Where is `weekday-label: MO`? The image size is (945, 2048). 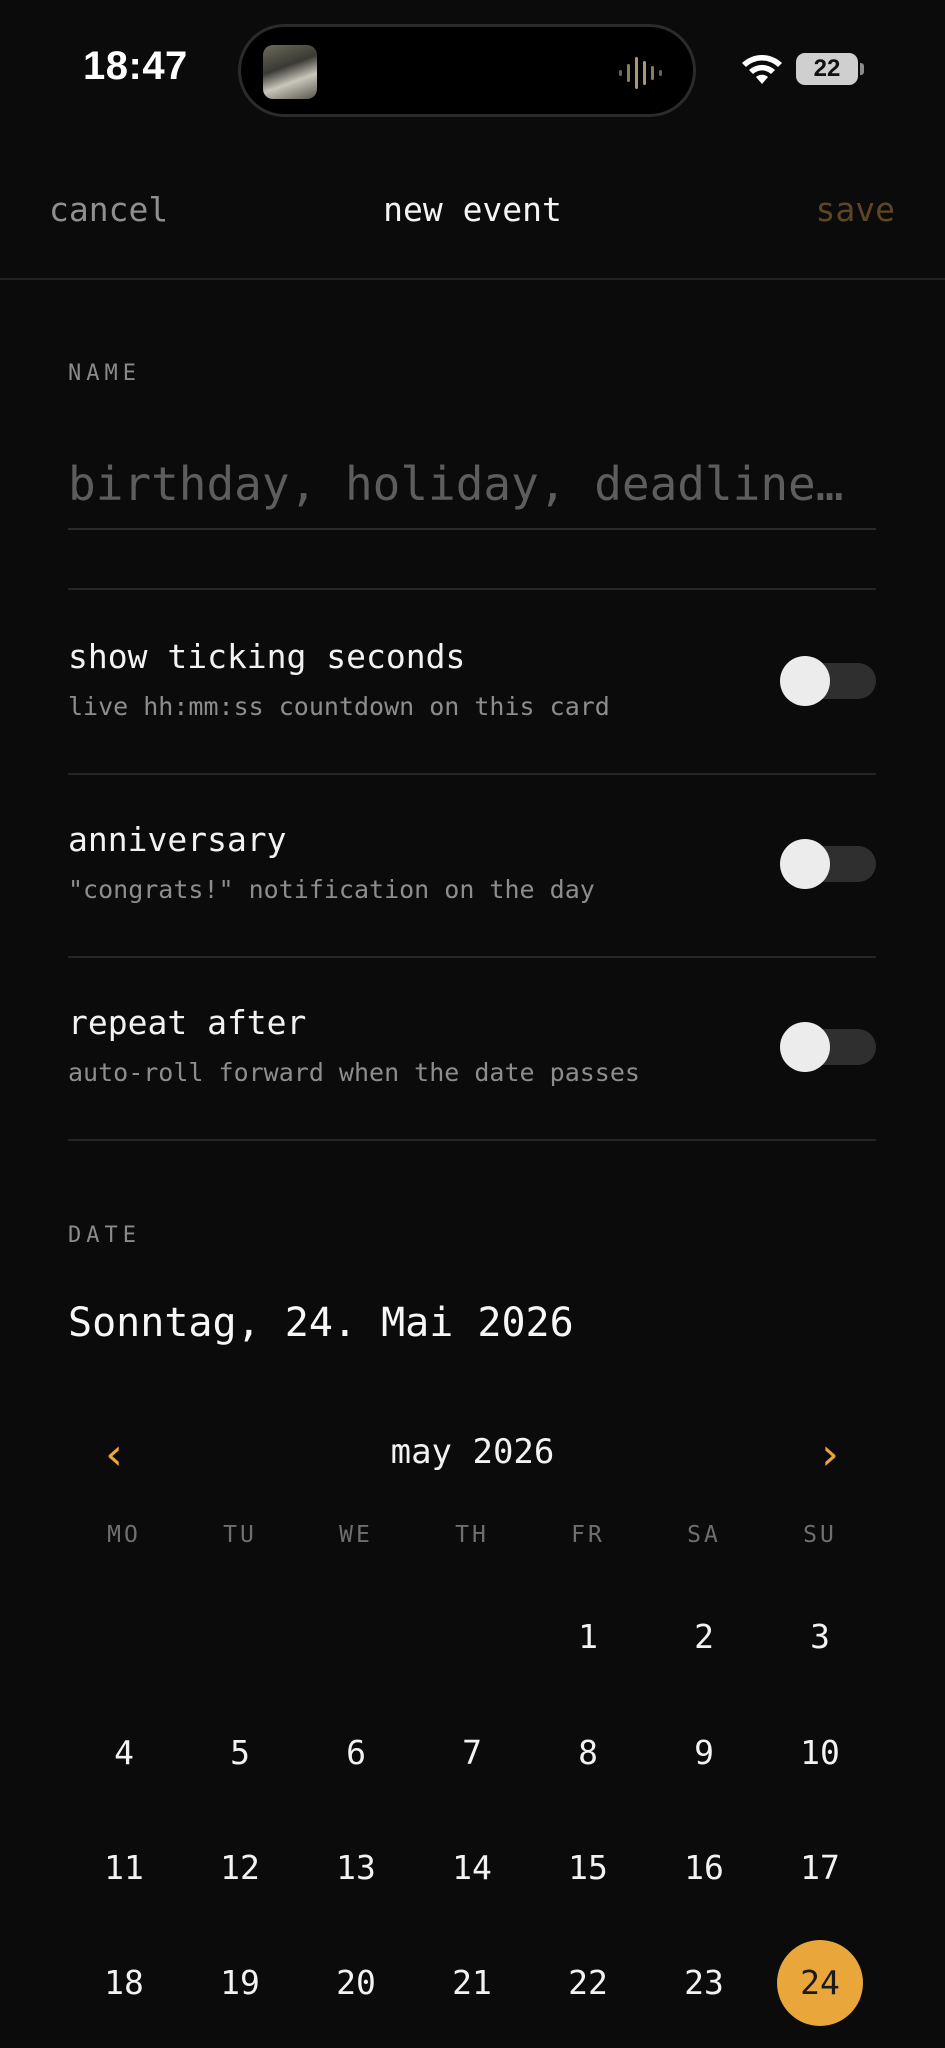
weekday-label: MO is located at coordinates (124, 1535).